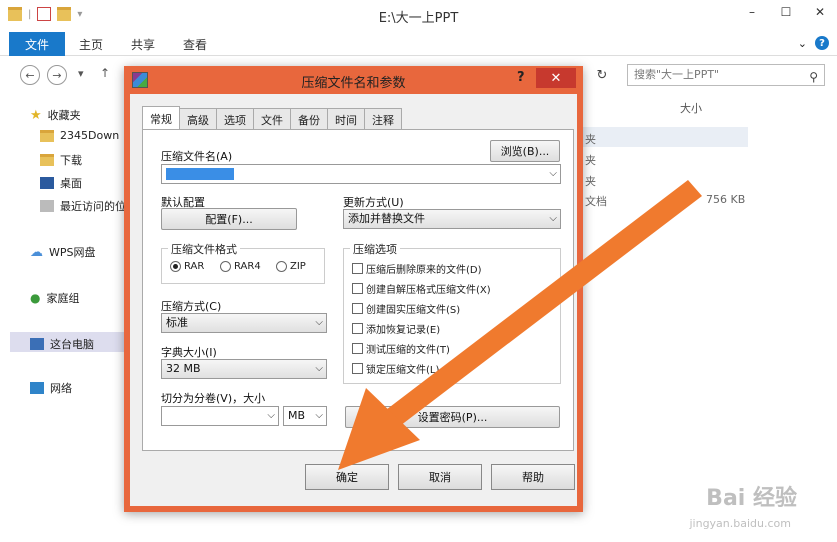 This screenshot has width=837, height=542. I want to click on dialog-help-button: ?, so click(521, 77).